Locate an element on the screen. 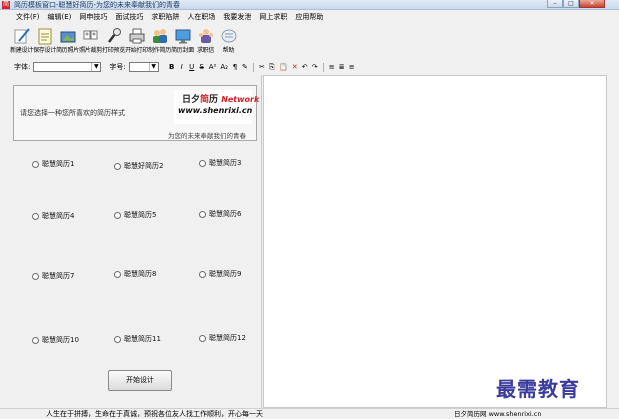 Image resolution: width=619 pixels, height=419 pixels. status-site: 日夕简历网 www.shenrixi.cn is located at coordinates (498, 414).